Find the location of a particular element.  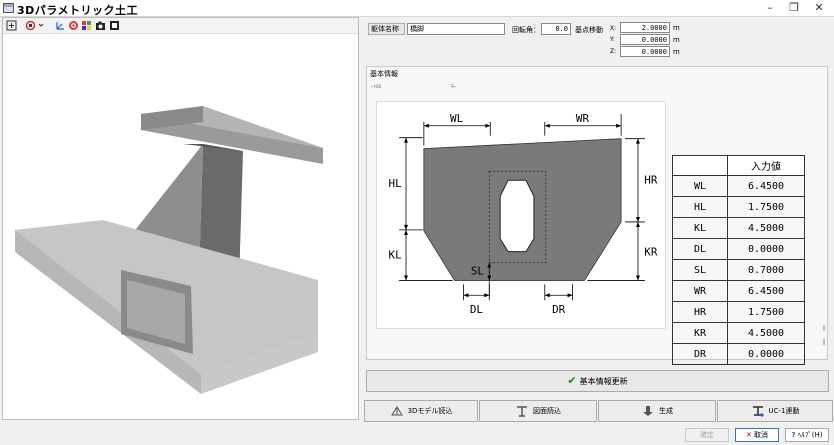

preview-toolbar is located at coordinates (180, 26).